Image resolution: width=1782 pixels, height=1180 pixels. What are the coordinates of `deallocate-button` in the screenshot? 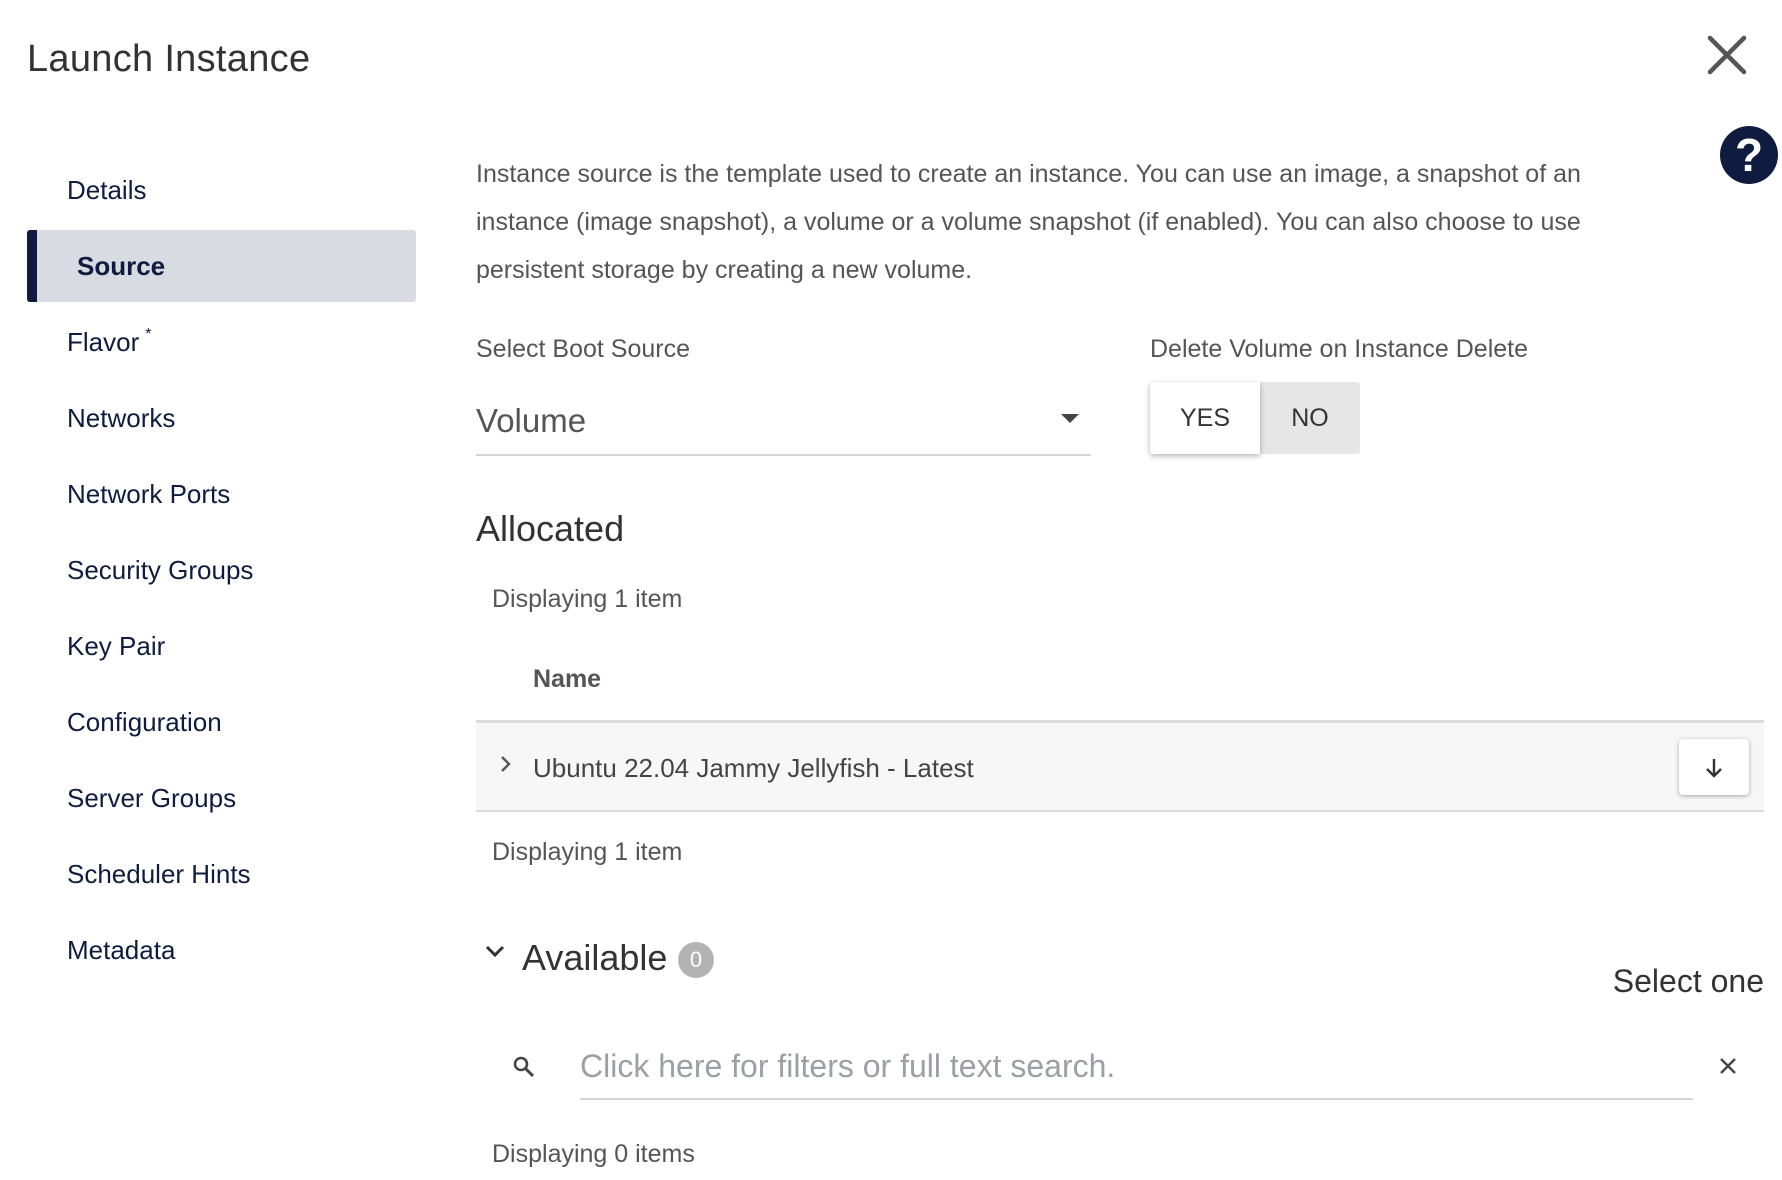 It's located at (1714, 767).